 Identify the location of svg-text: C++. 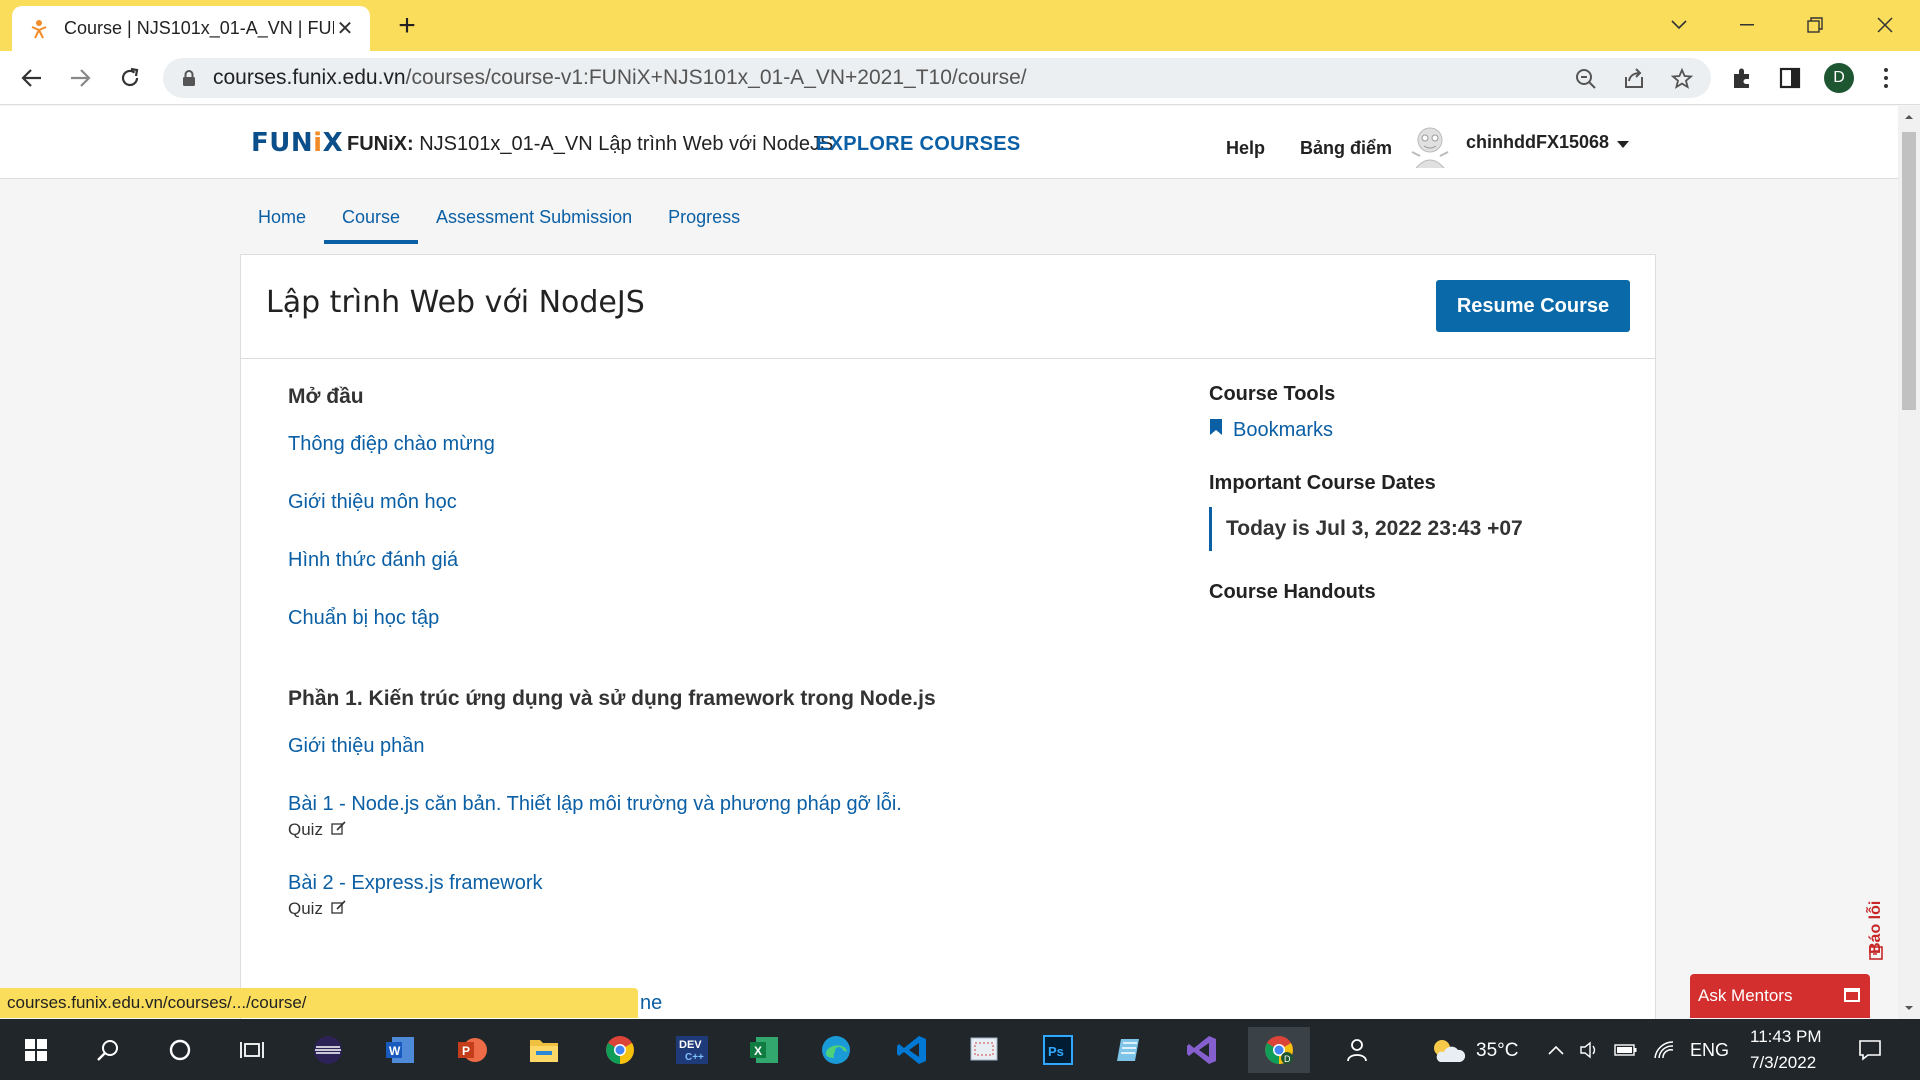
(694, 1057).